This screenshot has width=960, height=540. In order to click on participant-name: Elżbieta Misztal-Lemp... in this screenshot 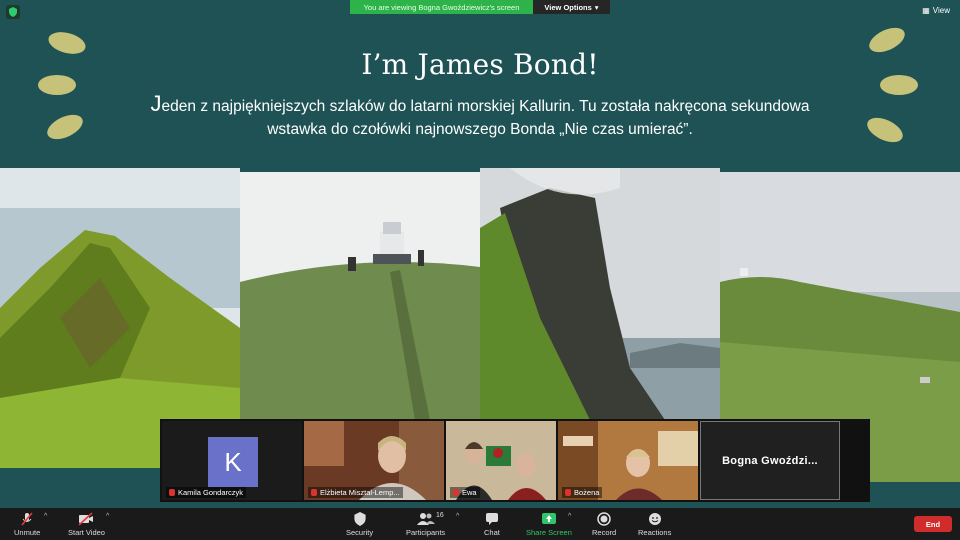, I will do `click(360, 492)`.